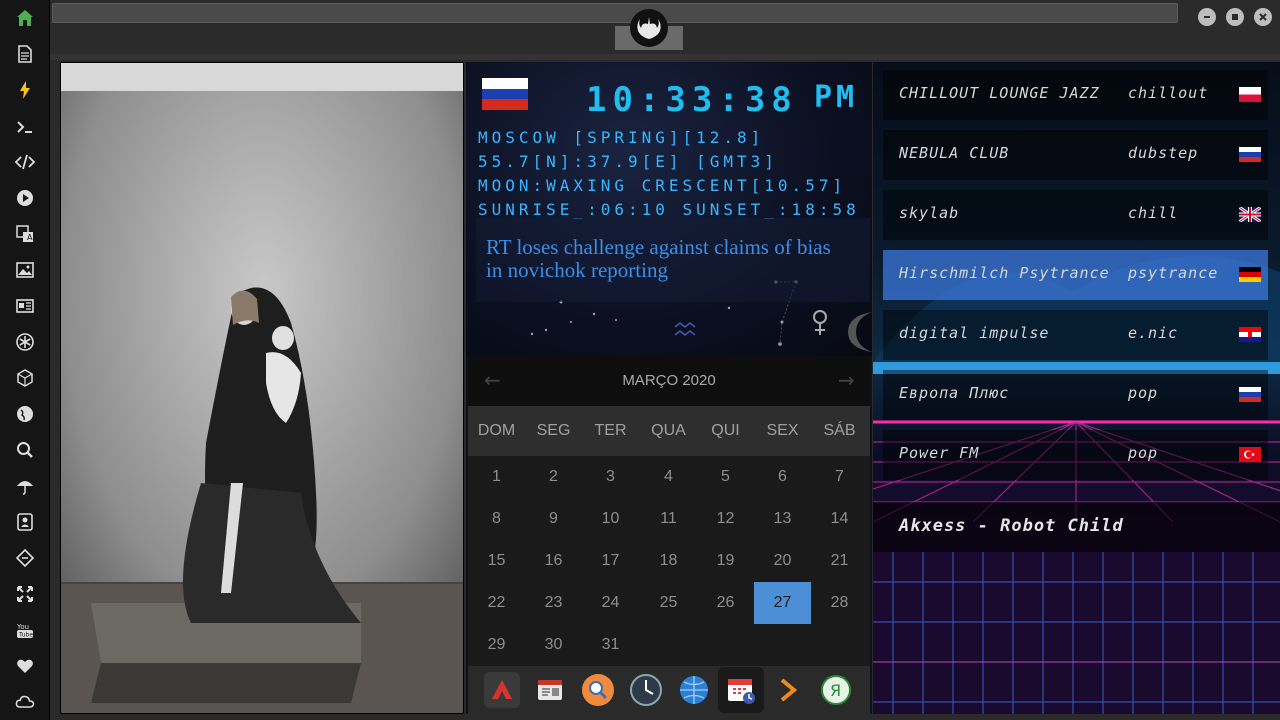 This screenshot has width=1280, height=720. I want to click on station-row: CHILLOUT LOUNGE JAZZ chillout, so click(1075, 95).